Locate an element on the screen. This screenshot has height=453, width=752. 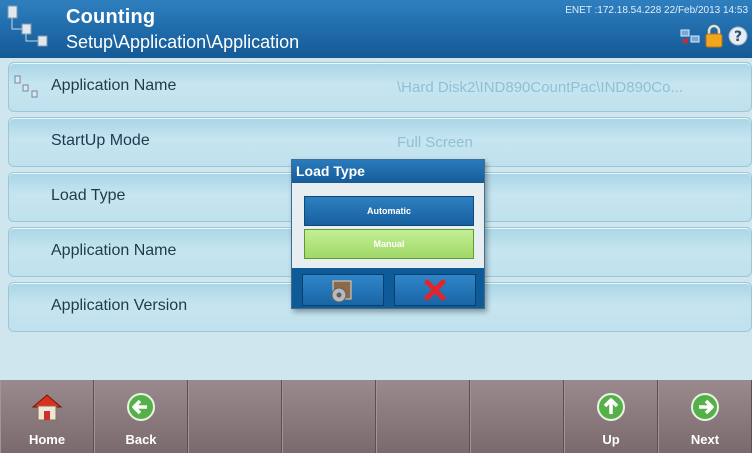
close-icon is located at coordinates (435, 290).